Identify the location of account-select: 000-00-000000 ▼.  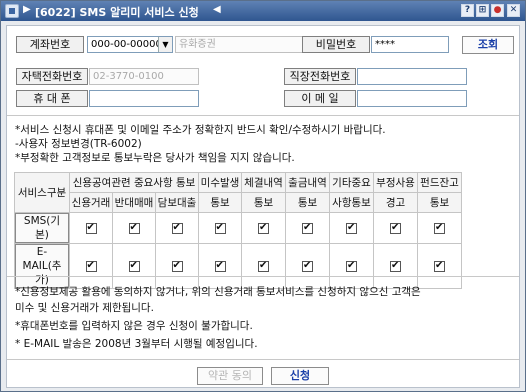
(130, 44).